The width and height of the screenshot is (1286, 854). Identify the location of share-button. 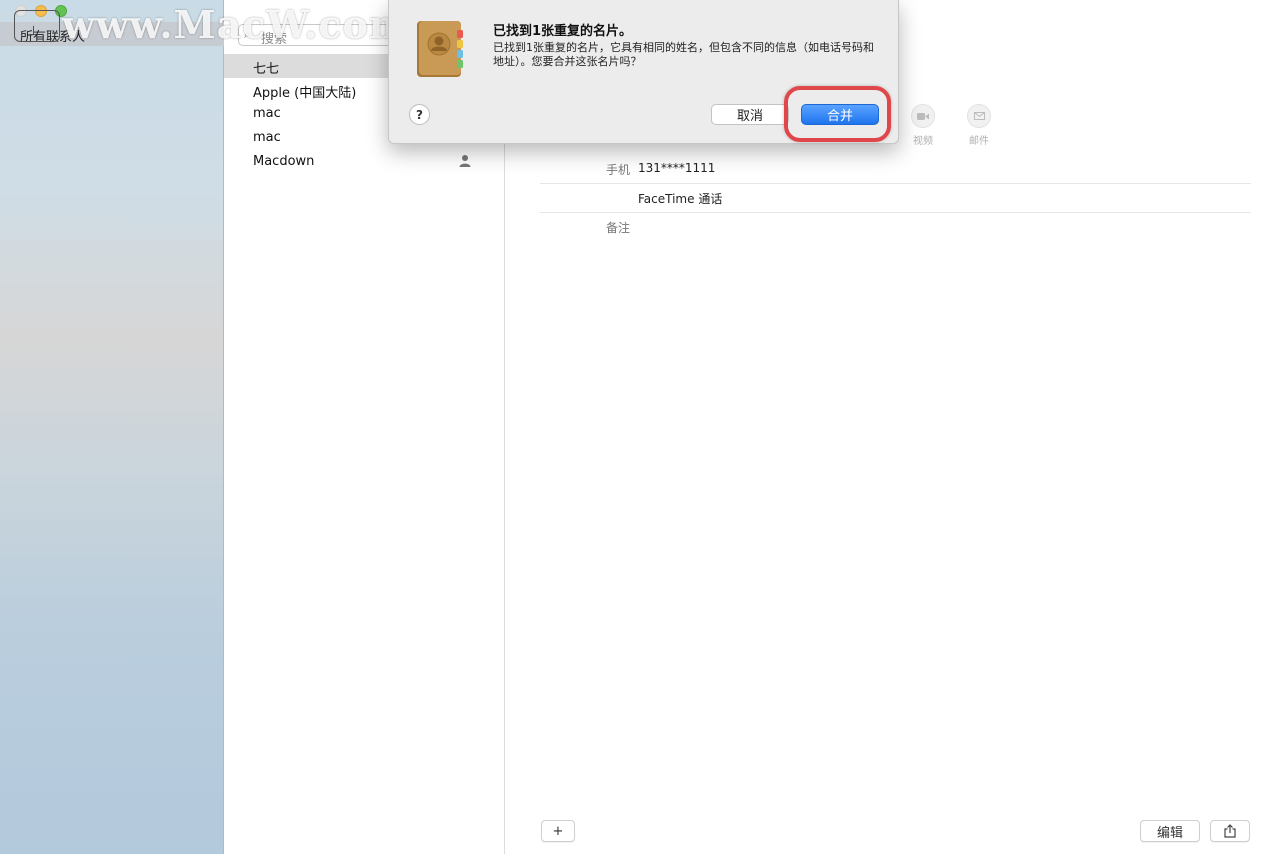
(1230, 831).